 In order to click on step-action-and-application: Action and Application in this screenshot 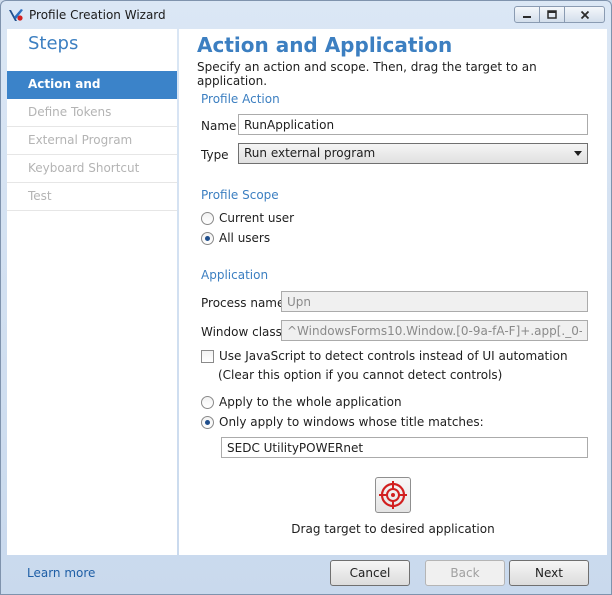, I will do `click(92, 94)`.